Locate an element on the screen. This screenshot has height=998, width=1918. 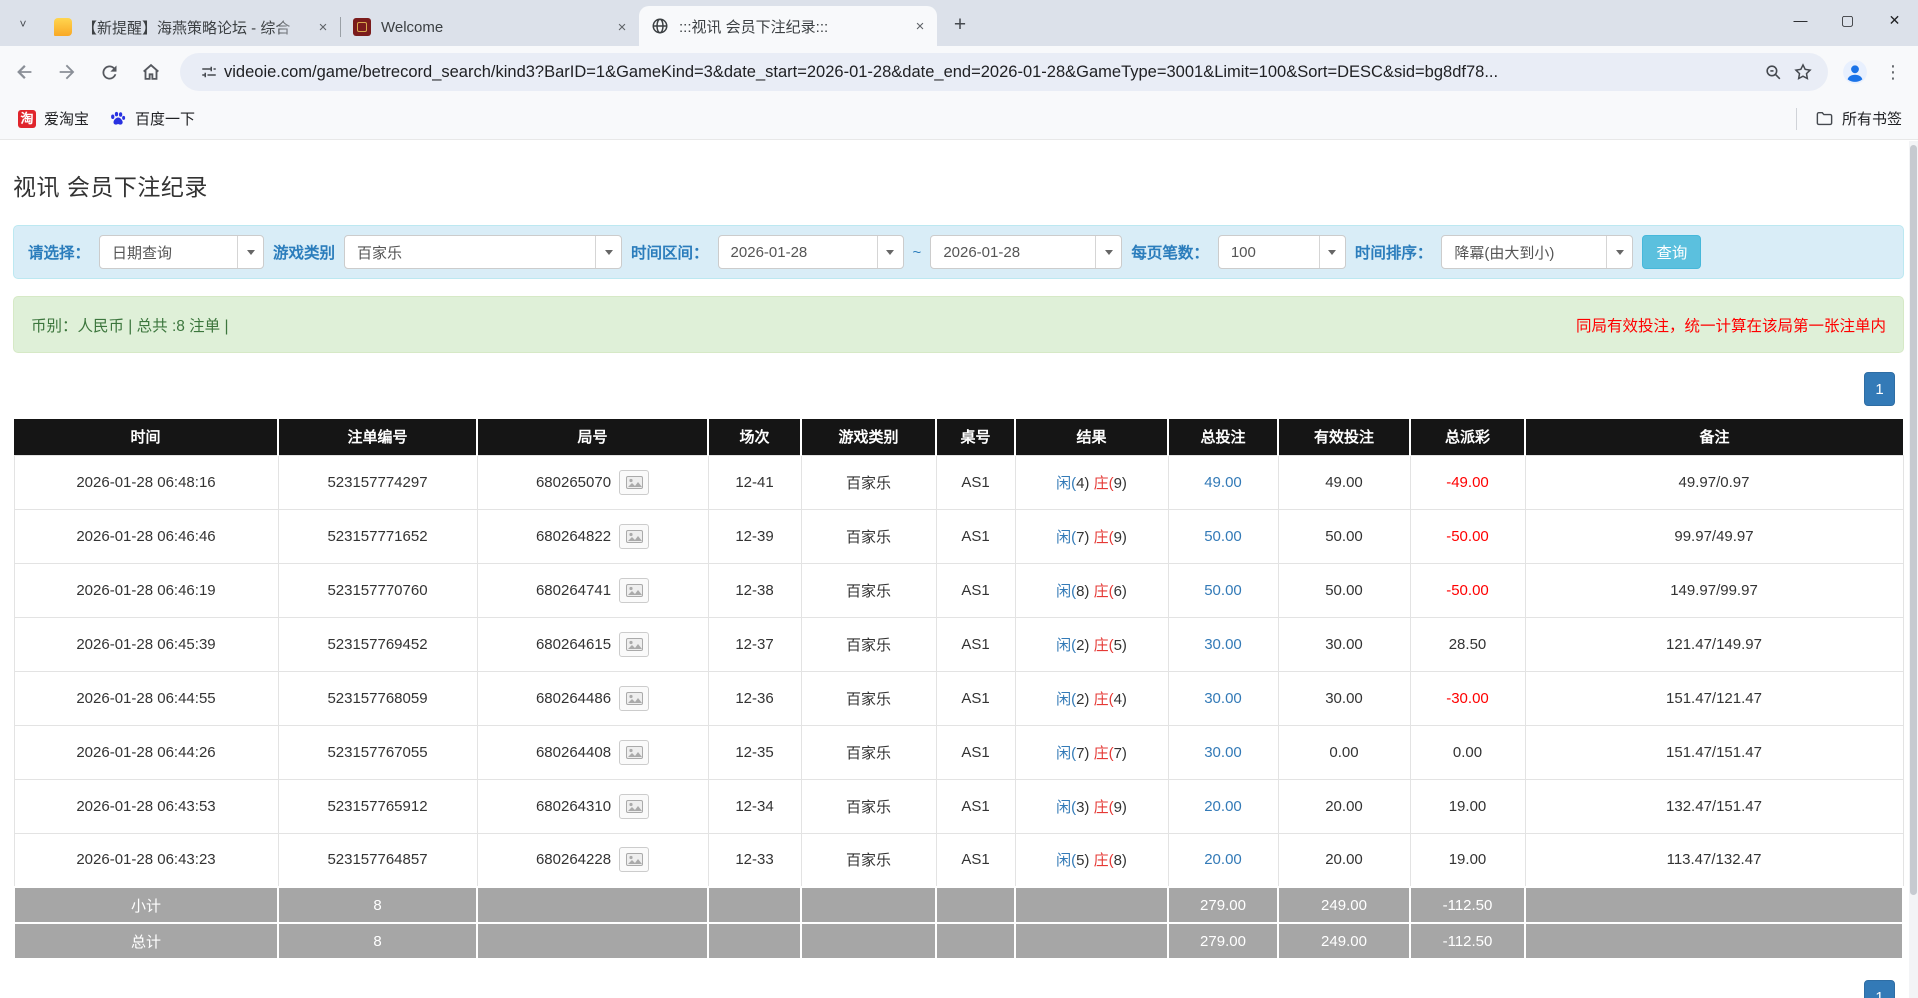
page-scrollbar is located at coordinates (1913, 569).